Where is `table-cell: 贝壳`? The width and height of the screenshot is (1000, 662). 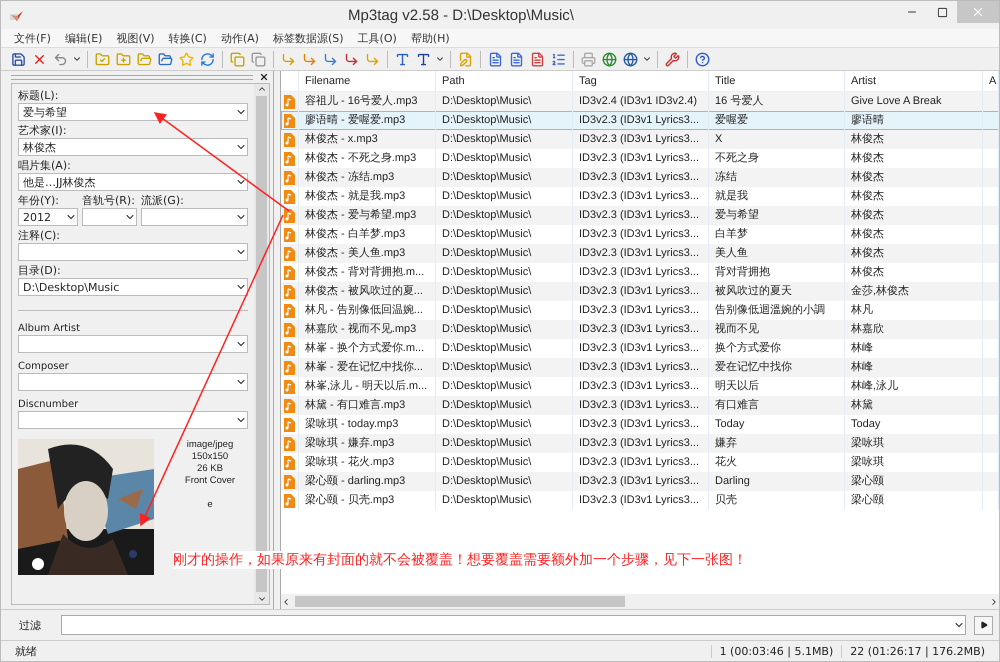
table-cell: 贝壳 is located at coordinates (777, 500).